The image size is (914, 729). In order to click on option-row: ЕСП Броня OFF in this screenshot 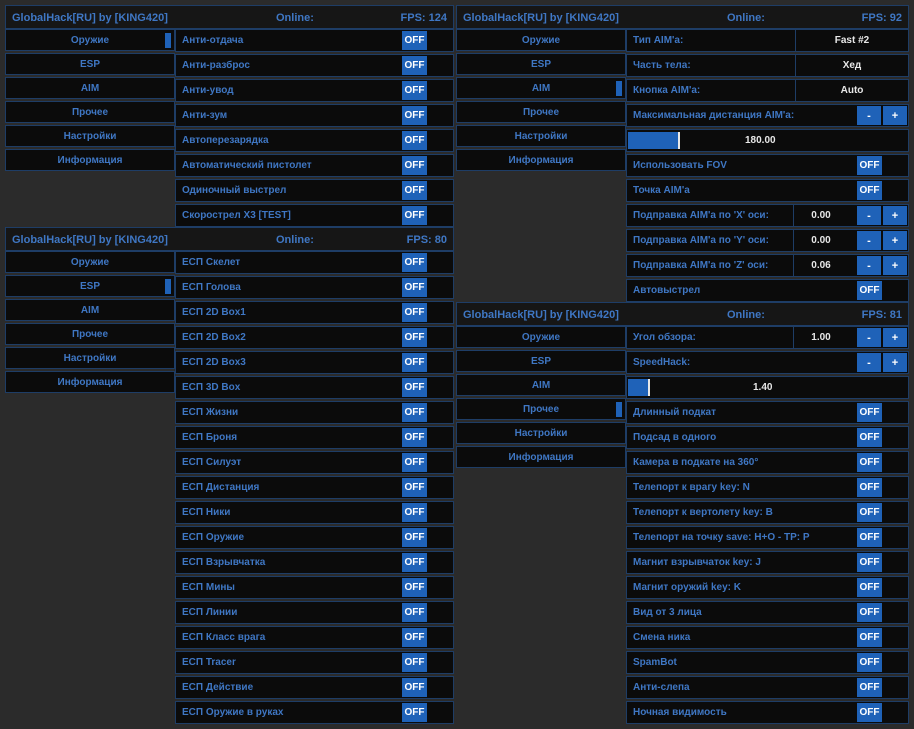, I will do `click(314, 437)`.